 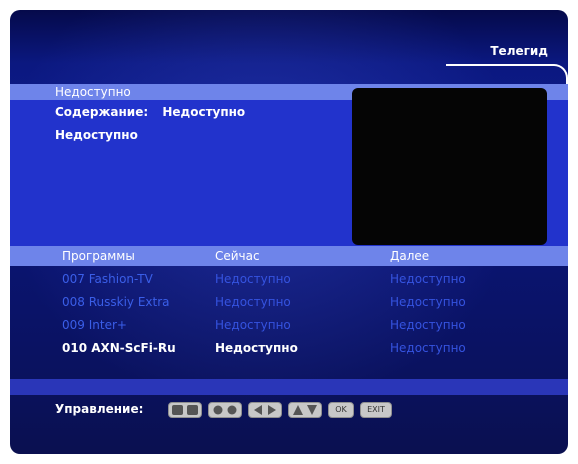 What do you see at coordinates (507, 74) in the screenshot?
I see `title-decoration` at bounding box center [507, 74].